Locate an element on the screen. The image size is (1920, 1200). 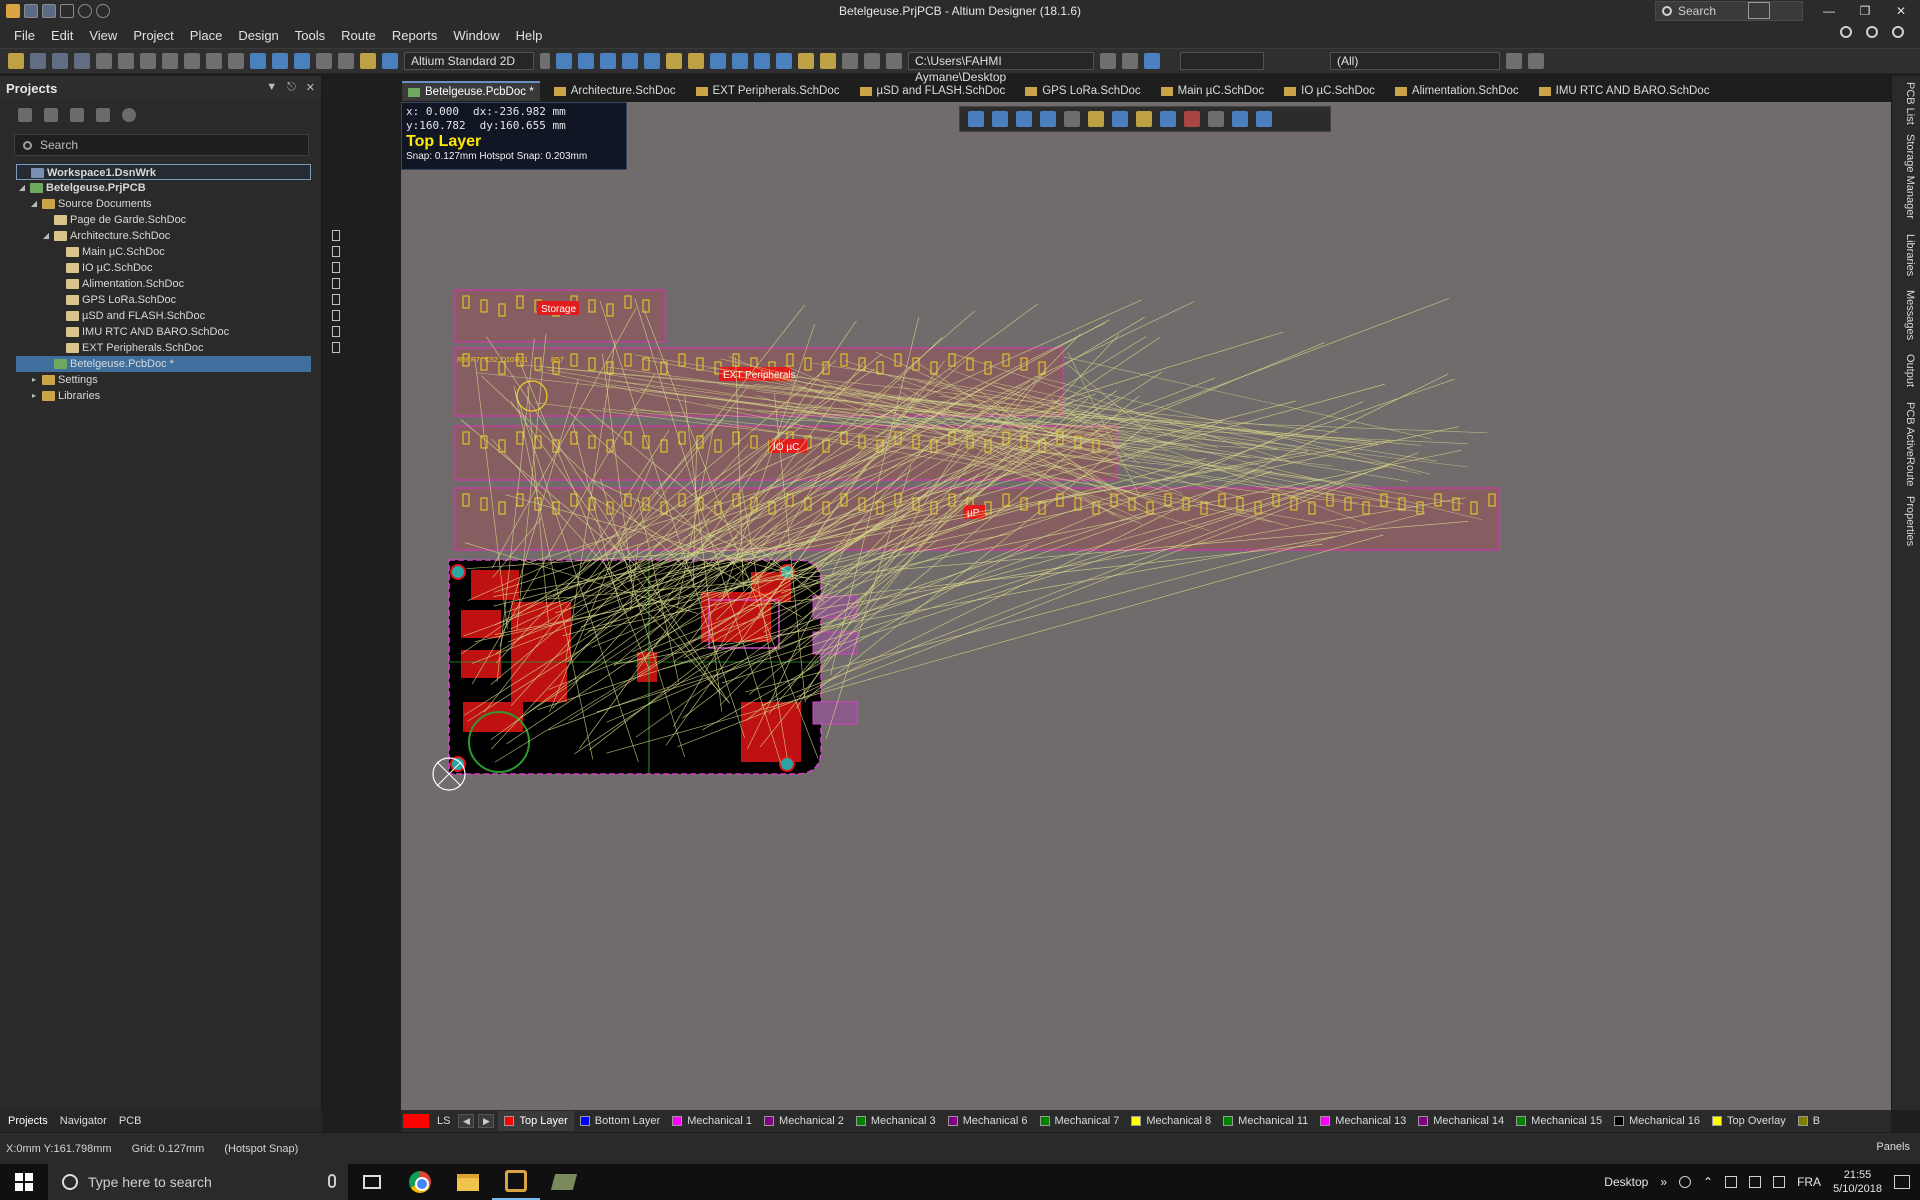
select-area-icon is located at coordinates (258, 61).